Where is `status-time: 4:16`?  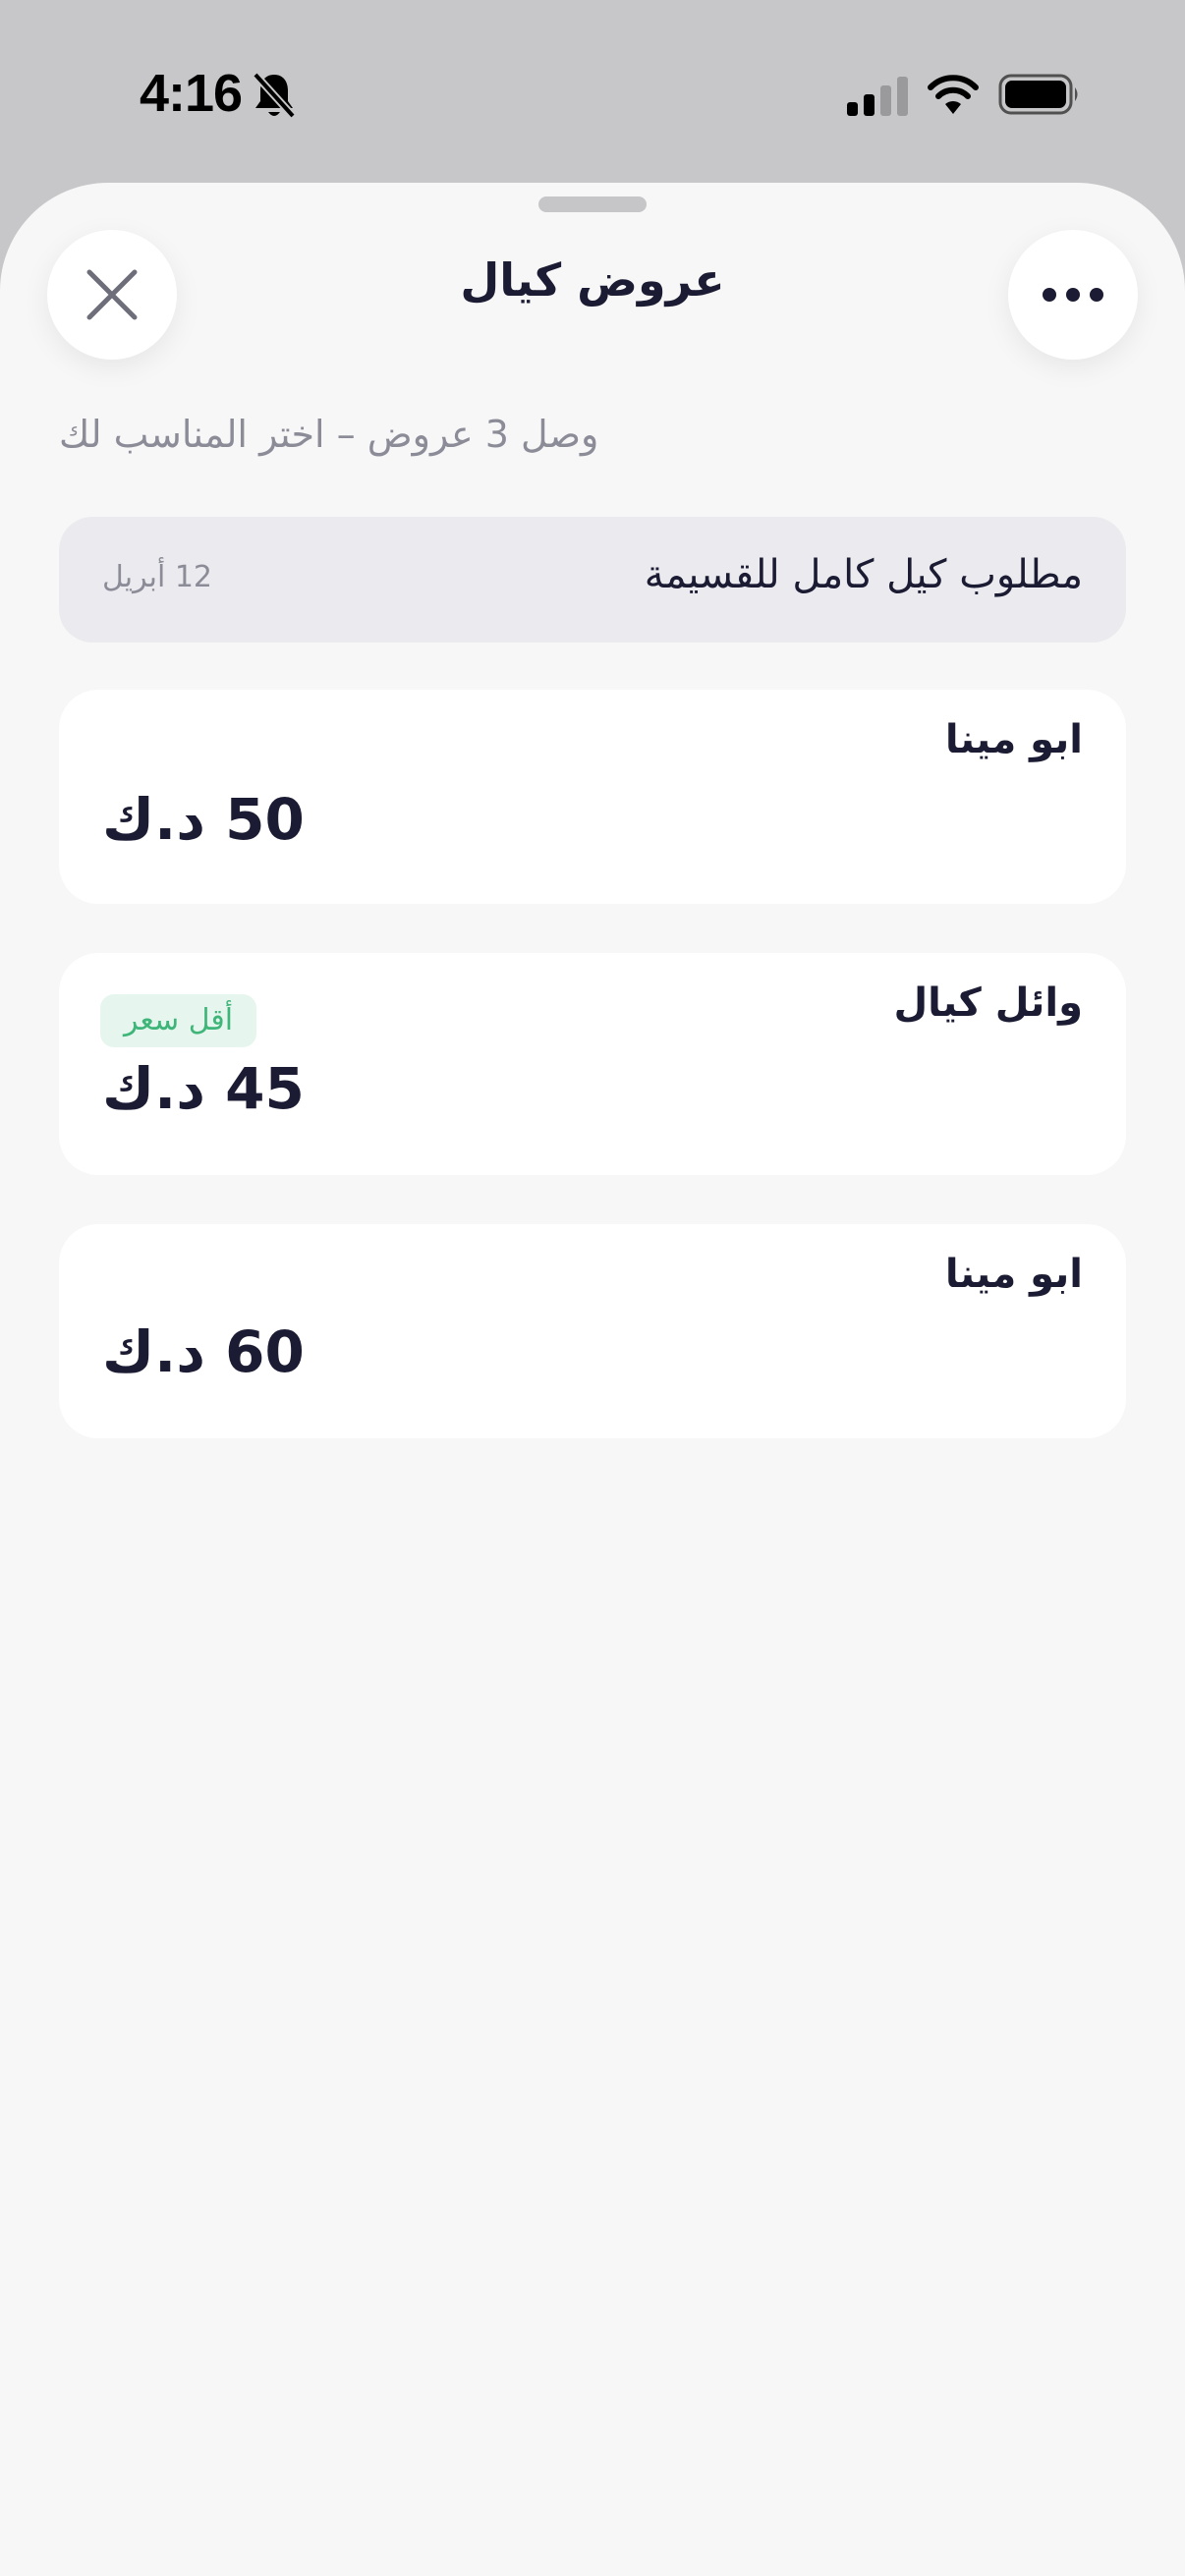 status-time: 4:16 is located at coordinates (192, 93).